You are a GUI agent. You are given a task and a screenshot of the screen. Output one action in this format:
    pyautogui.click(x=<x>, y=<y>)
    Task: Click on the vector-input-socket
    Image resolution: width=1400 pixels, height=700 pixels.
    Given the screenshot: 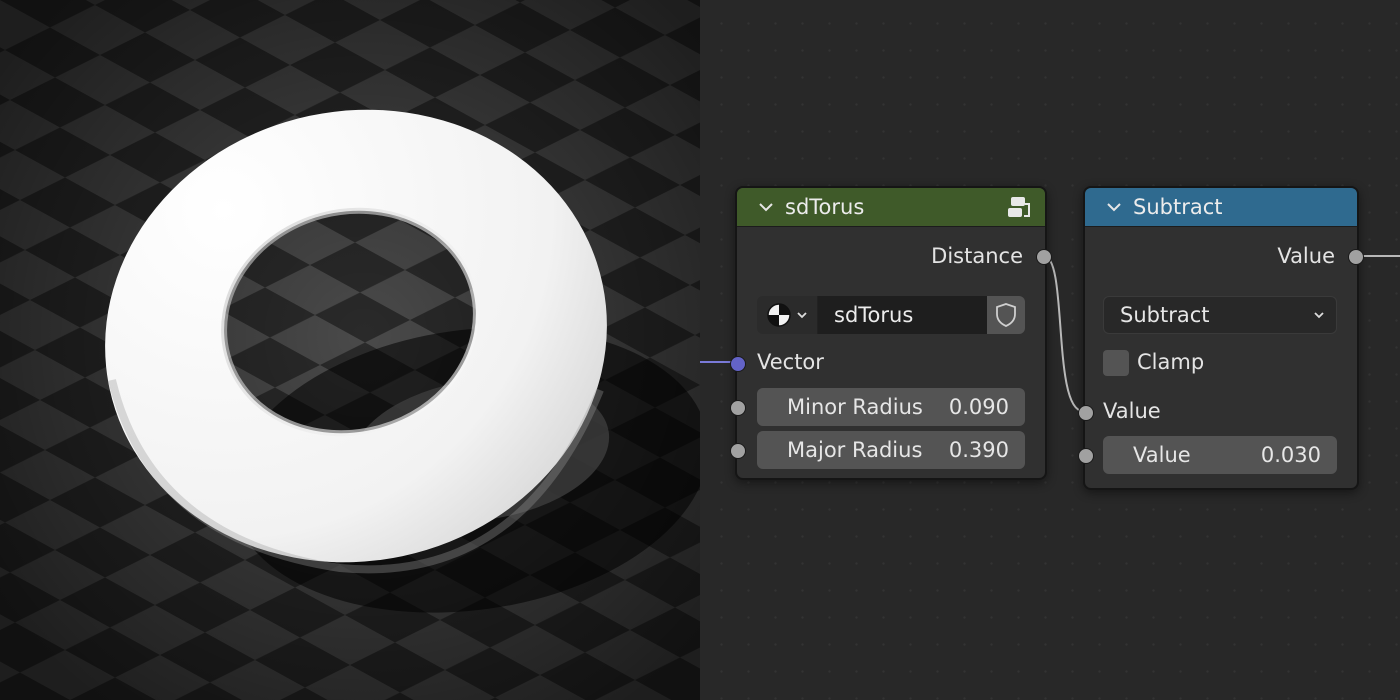 What is the action you would take?
    pyautogui.click(x=738, y=364)
    